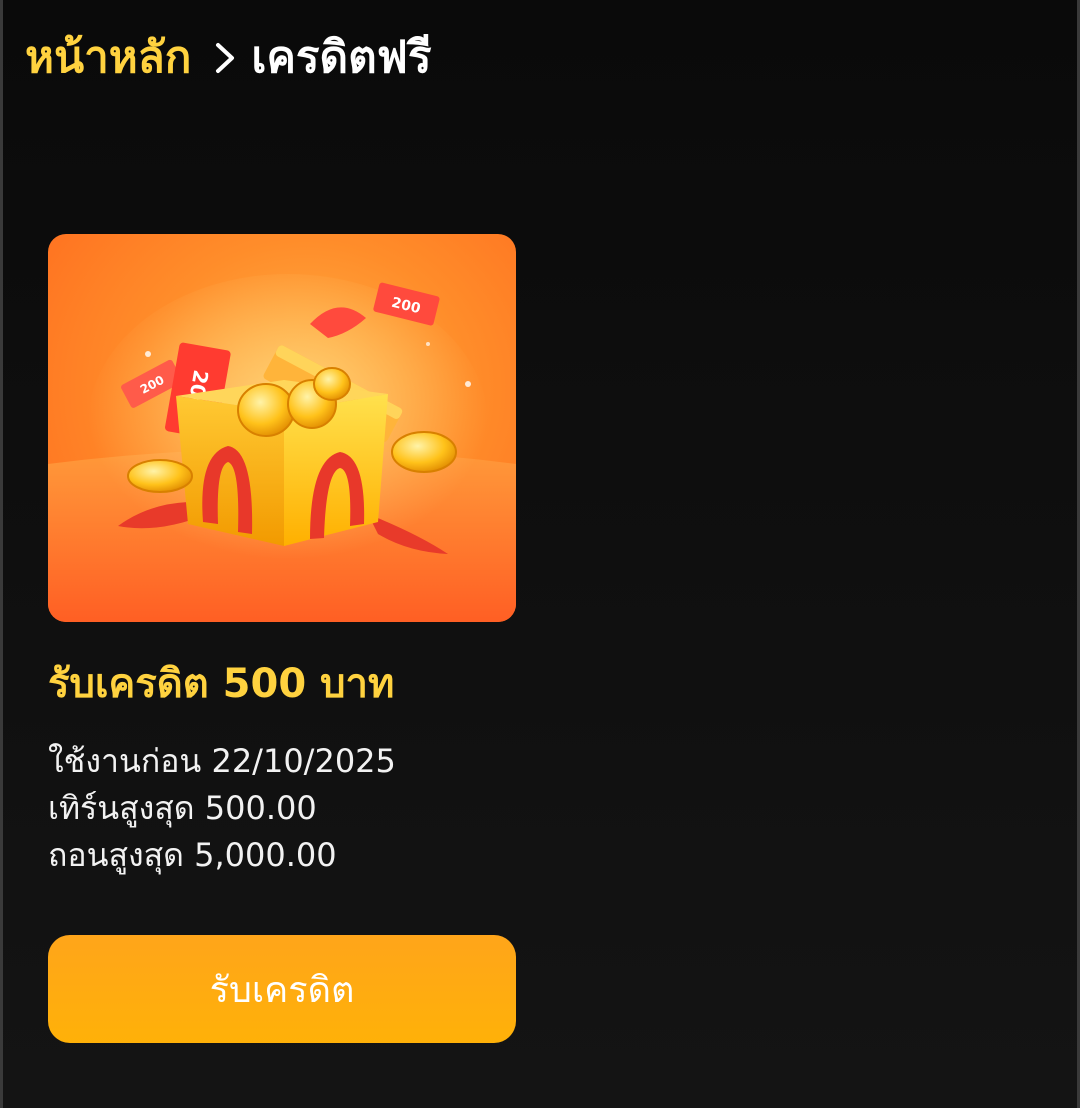  I want to click on max-turnover-text: เทิร์นสูงสุด 500.00, so click(182, 808).